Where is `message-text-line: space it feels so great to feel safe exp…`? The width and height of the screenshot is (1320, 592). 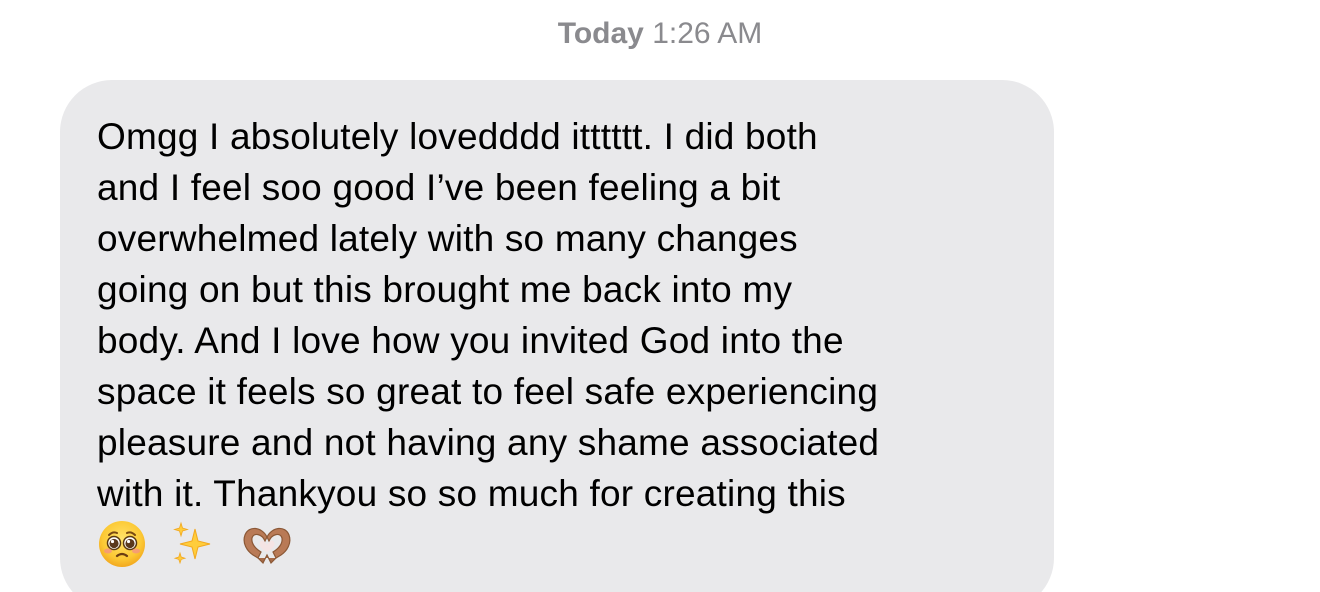 message-text-line: space it feels so great to feel safe exp… is located at coordinates (488, 391).